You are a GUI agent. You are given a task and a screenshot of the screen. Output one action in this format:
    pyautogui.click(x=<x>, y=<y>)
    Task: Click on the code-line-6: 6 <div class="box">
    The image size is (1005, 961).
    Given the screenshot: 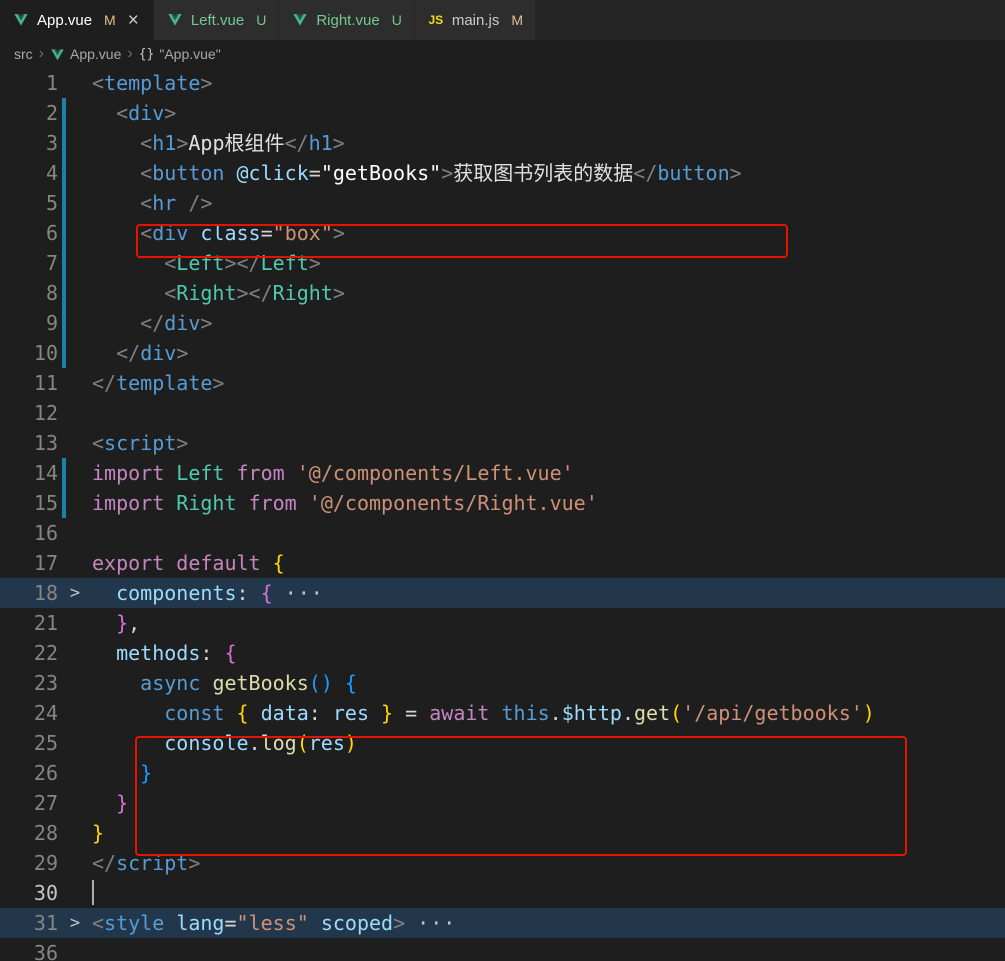 What is the action you would take?
    pyautogui.click(x=502, y=233)
    